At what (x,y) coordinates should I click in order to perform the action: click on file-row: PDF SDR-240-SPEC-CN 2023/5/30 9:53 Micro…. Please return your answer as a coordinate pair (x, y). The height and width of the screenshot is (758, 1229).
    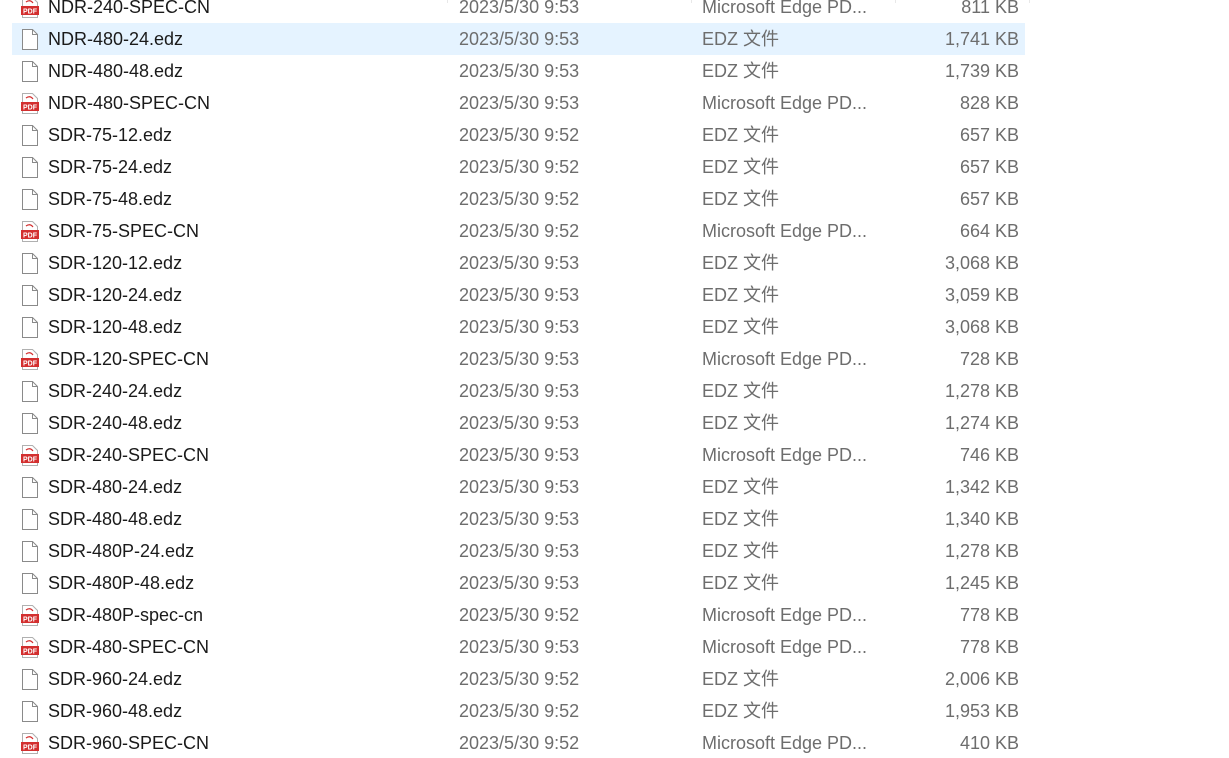
    Looking at the image, I should click on (614, 455).